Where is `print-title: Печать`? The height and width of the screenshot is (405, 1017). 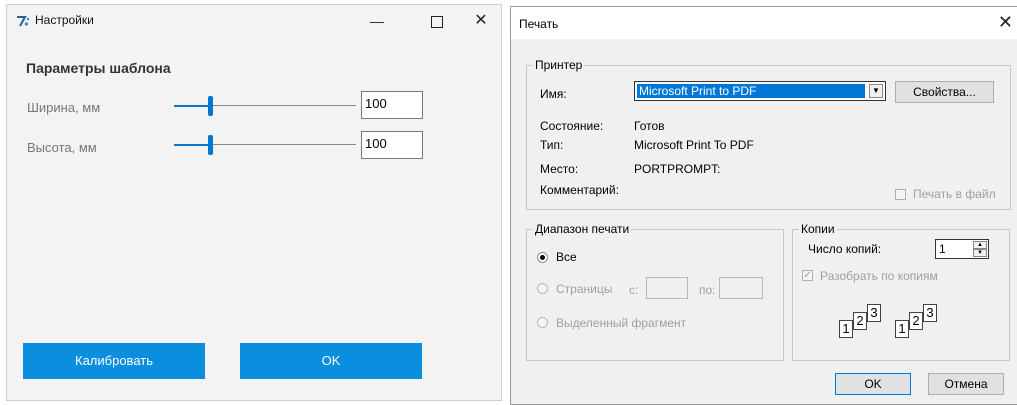 print-title: Печать is located at coordinates (539, 24).